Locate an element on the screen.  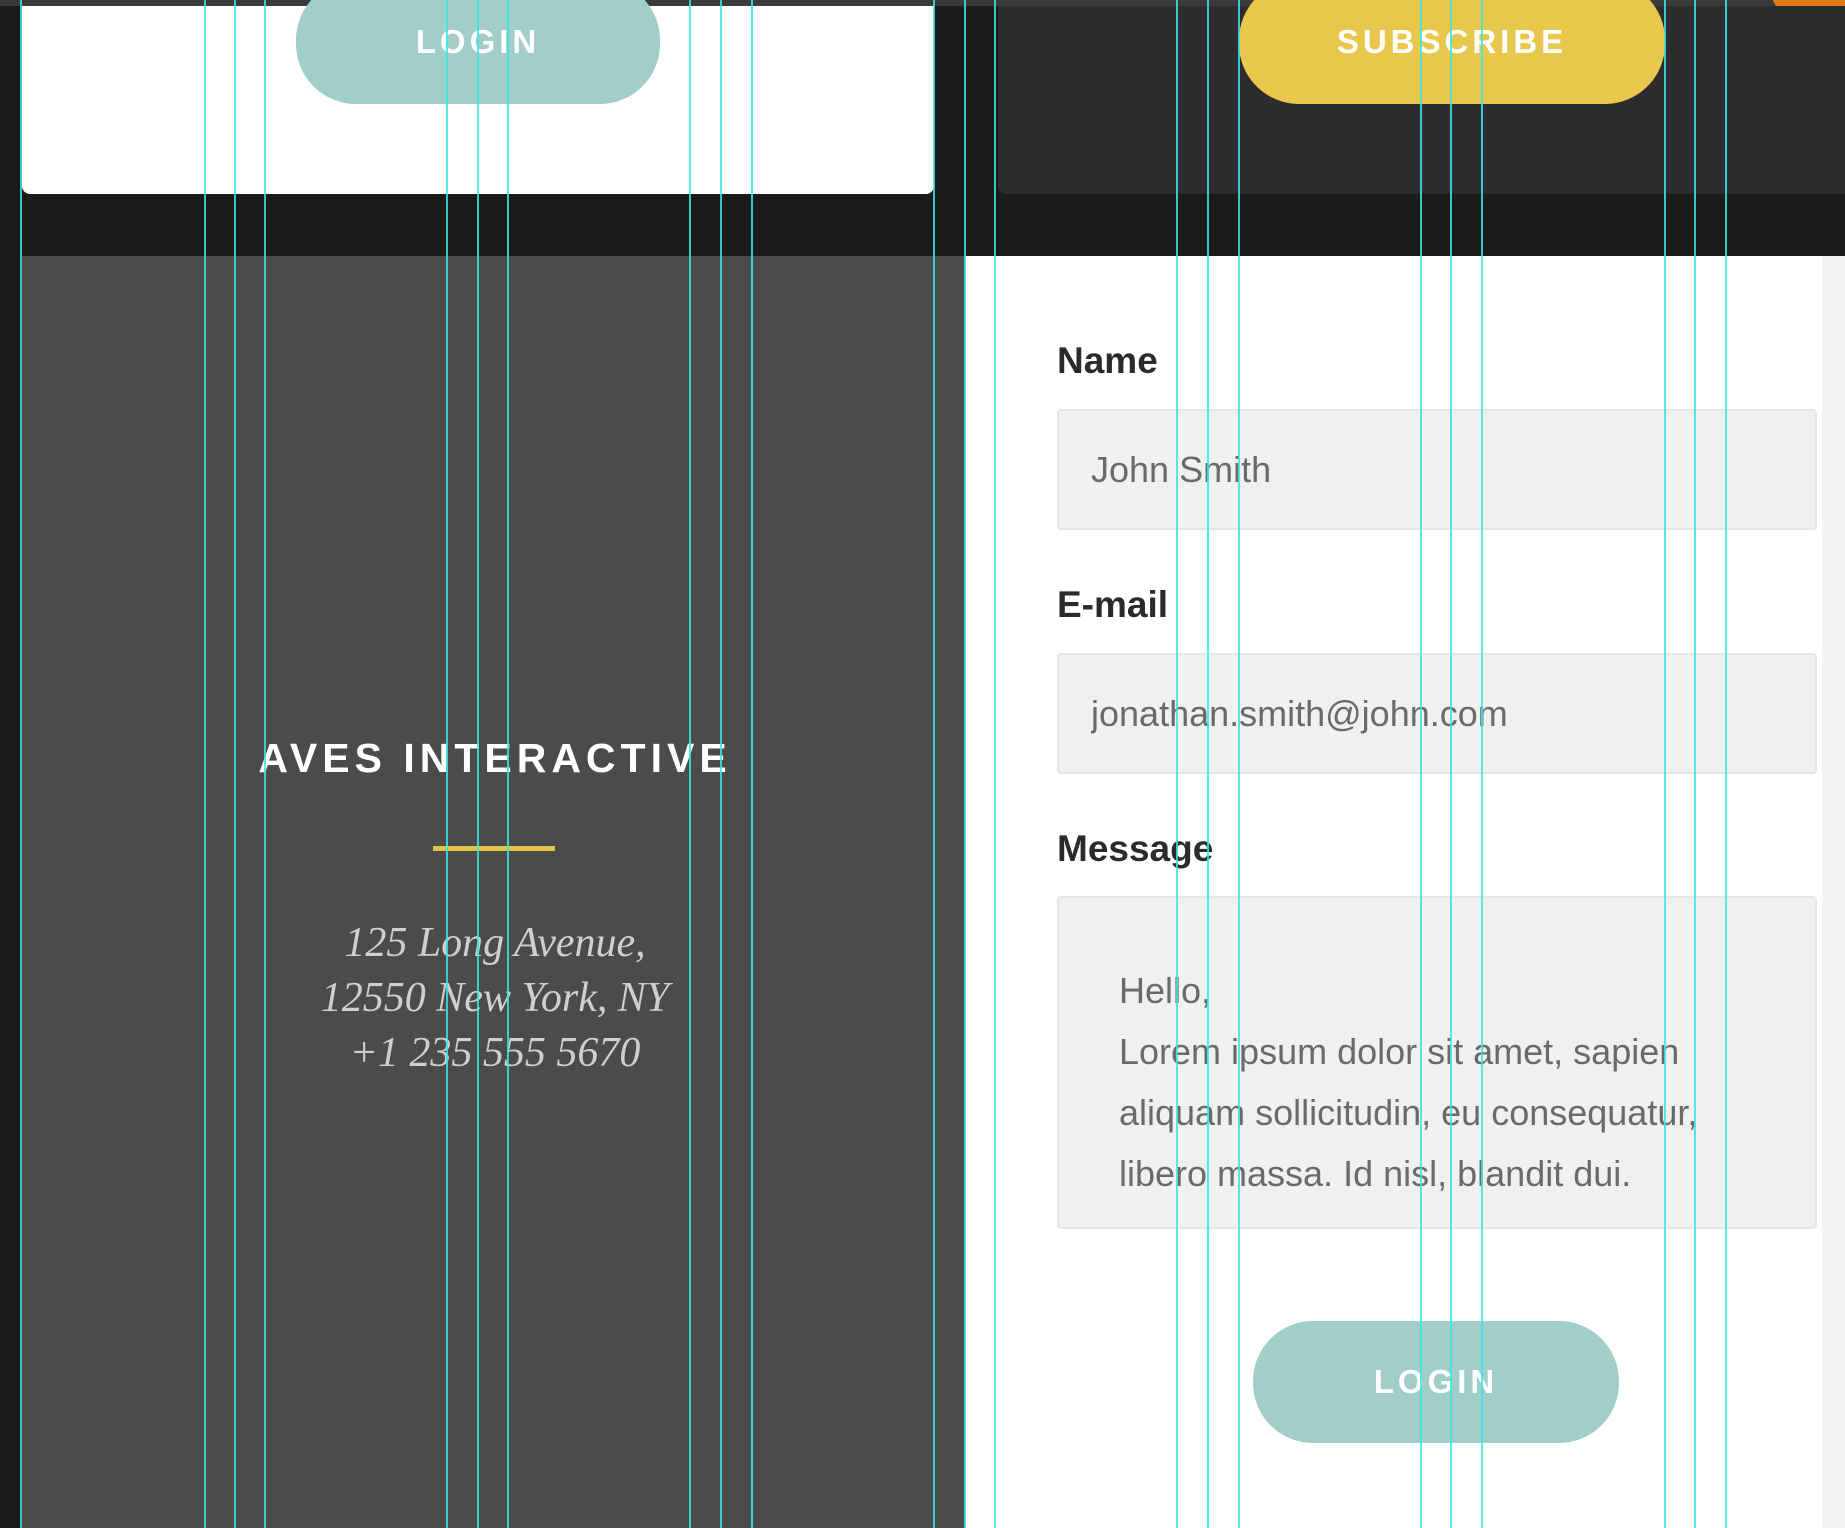
company-name: AVES INTERACTIVE is located at coordinates (495, 758).